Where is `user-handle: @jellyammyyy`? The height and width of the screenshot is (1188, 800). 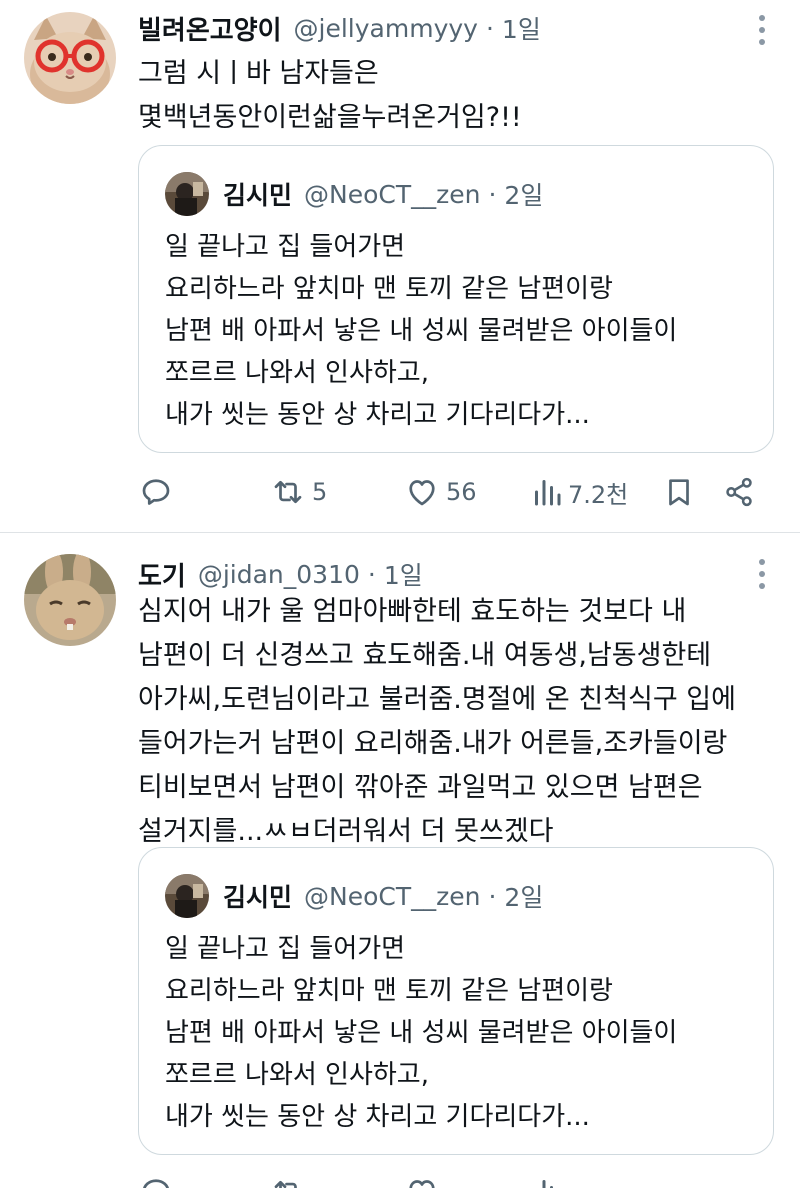 user-handle: @jellyammyyy is located at coordinates (386, 28).